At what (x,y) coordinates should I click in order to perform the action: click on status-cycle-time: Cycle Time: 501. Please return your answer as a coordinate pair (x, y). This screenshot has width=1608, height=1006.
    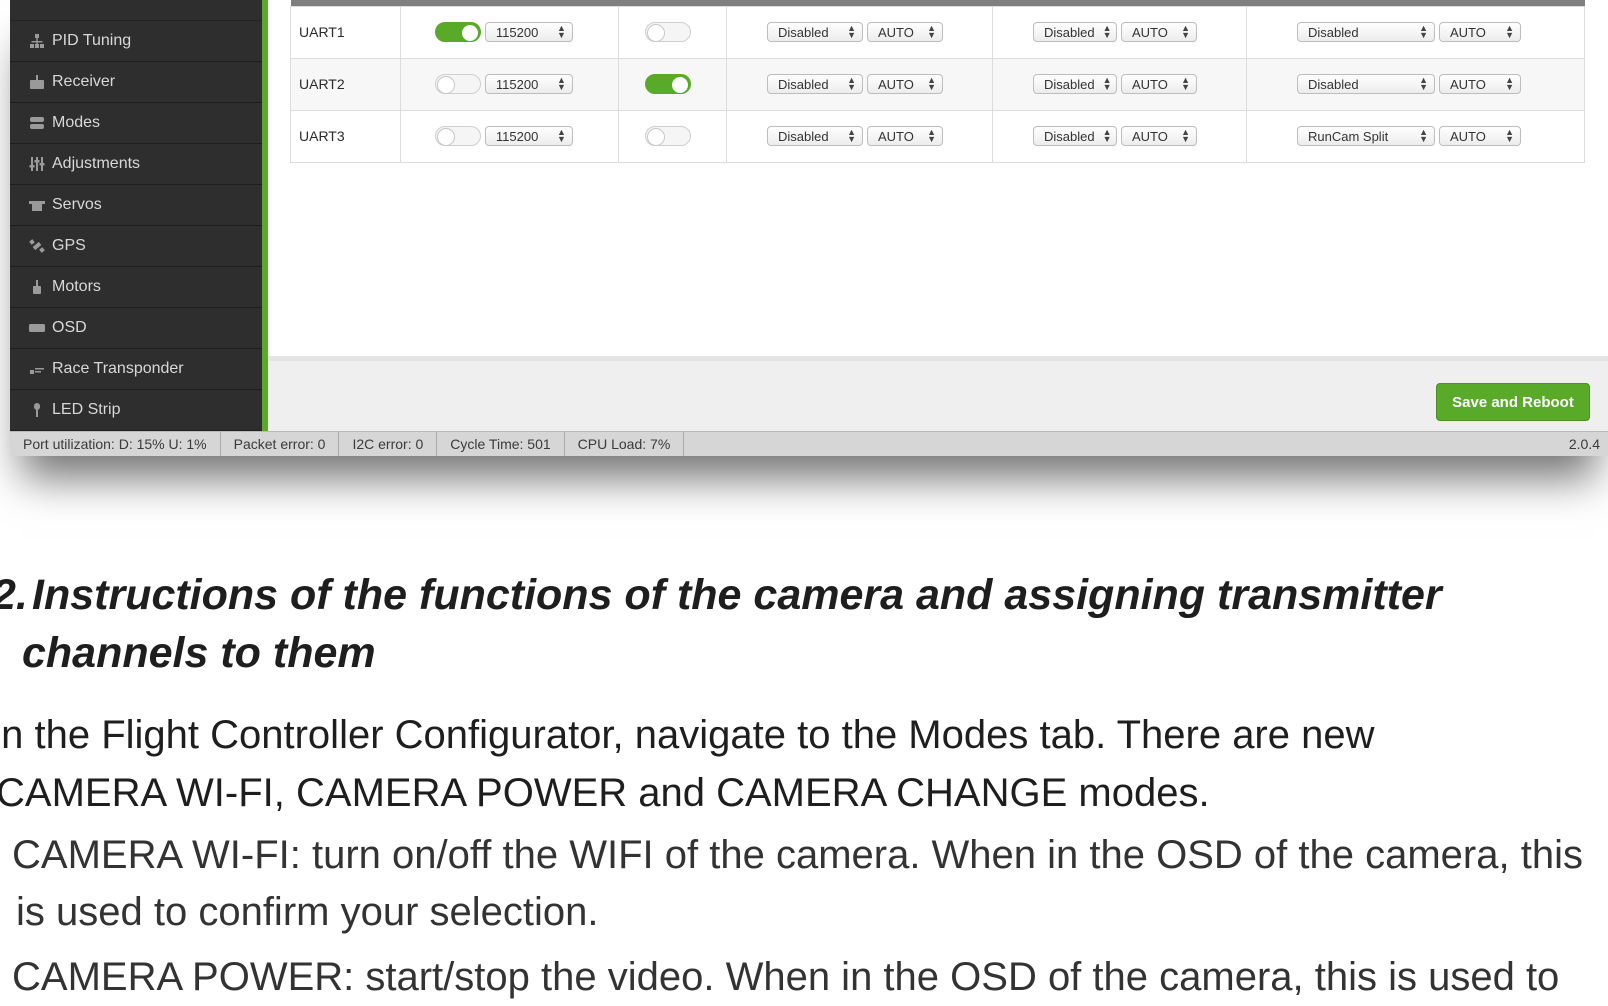
    Looking at the image, I should click on (501, 444).